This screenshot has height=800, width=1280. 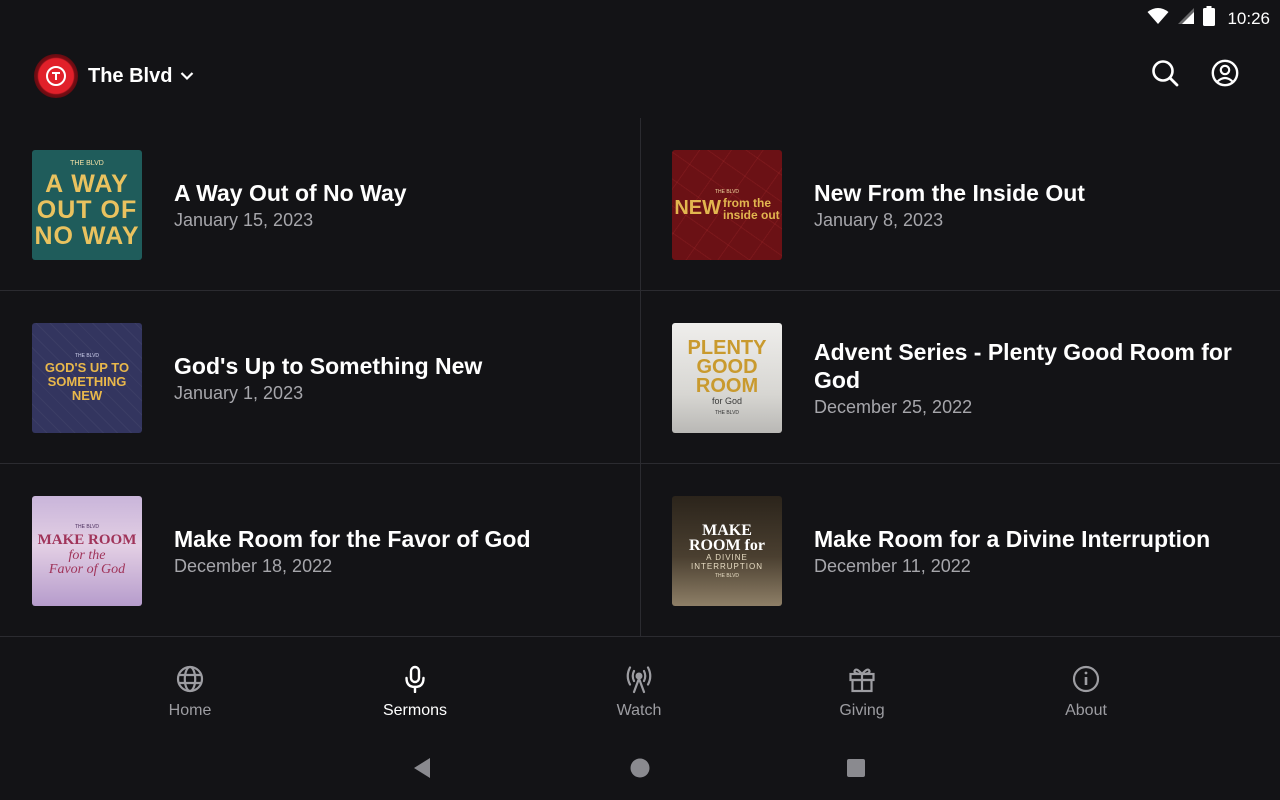 I want to click on globe-icon, so click(x=190, y=679).